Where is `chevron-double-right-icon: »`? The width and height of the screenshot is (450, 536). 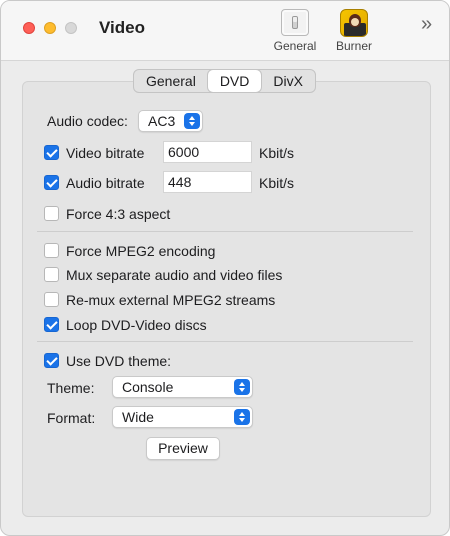
chevron-double-right-icon: » is located at coordinates (426, 24).